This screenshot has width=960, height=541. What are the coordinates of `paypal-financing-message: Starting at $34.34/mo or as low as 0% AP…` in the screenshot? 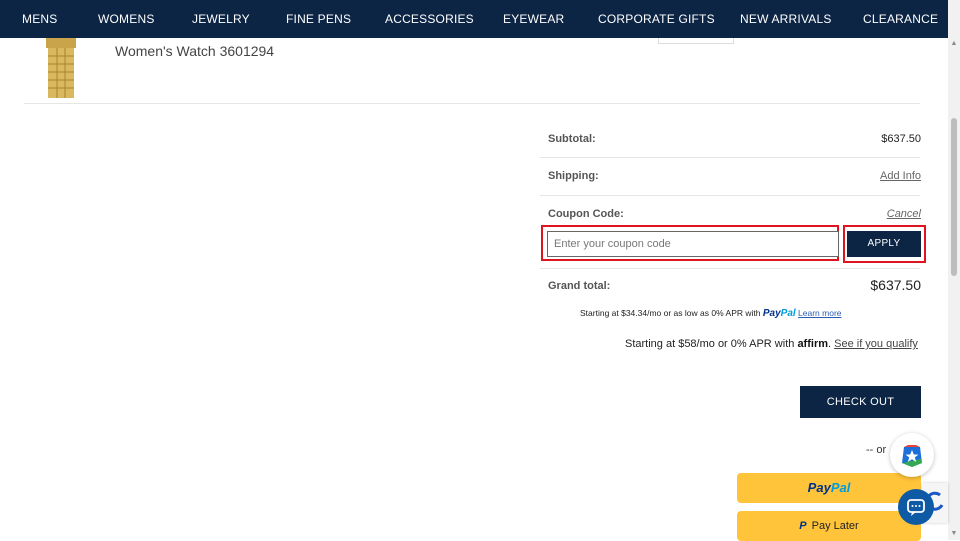 It's located at (711, 313).